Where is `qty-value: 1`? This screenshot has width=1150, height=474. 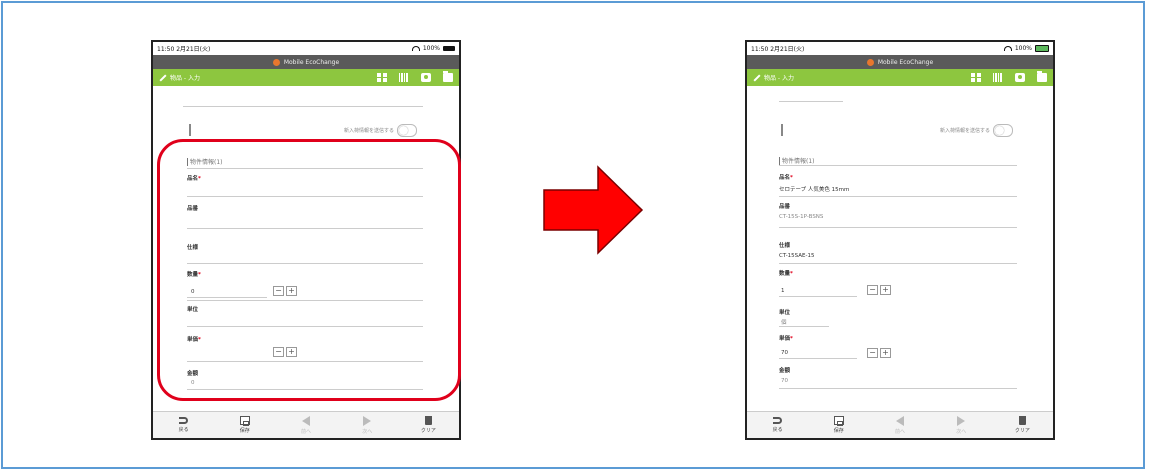
qty-value: 1 is located at coordinates (783, 291).